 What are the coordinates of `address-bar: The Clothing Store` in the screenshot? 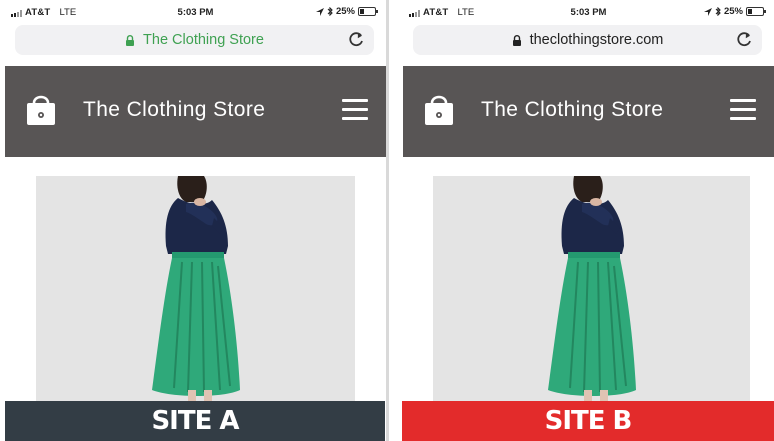 It's located at (194, 40).